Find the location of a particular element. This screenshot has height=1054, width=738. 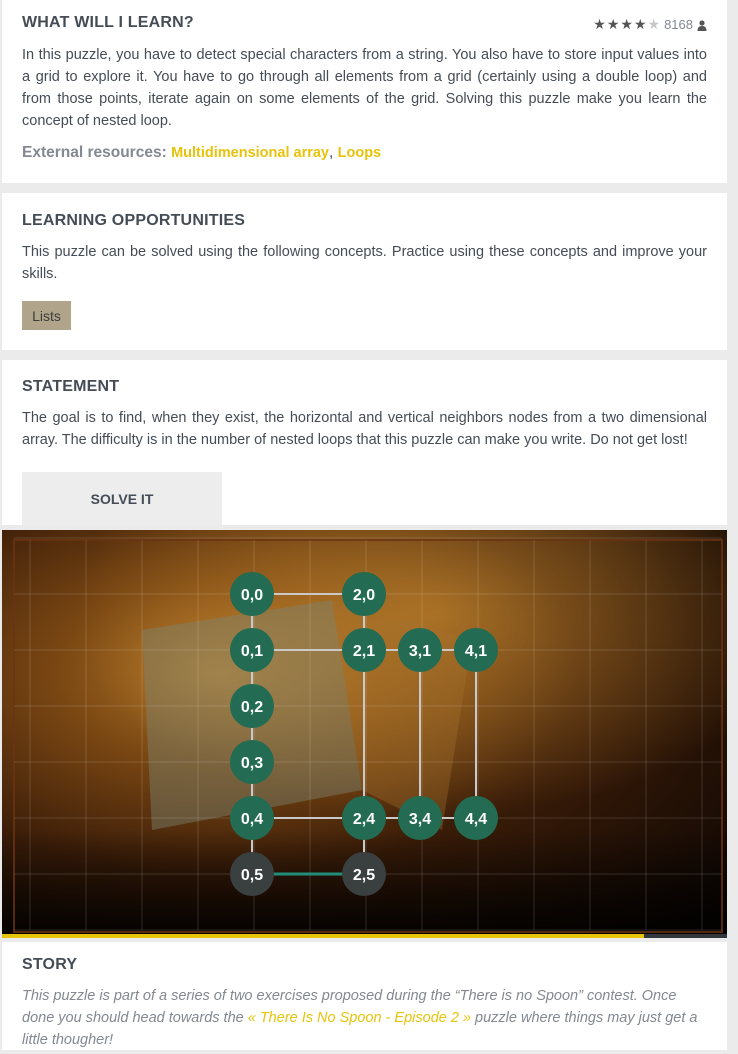

grid-node: 2,4 is located at coordinates (364, 818).